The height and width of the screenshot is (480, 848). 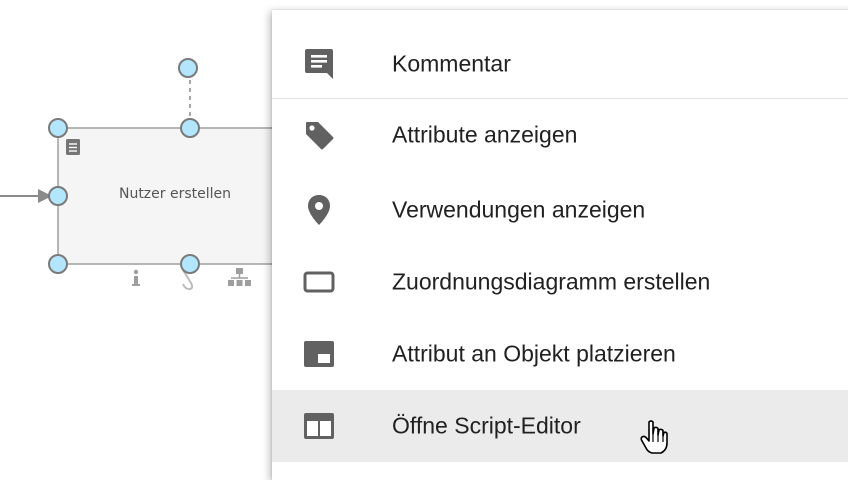 I want to click on menu-item-label: Öffne Script-Editor, so click(x=486, y=425).